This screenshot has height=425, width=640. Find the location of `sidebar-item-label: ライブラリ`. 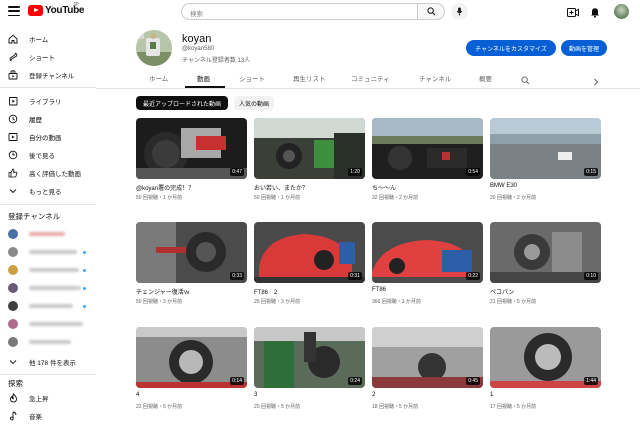

sidebar-item-label: ライブラリ is located at coordinates (45, 102).